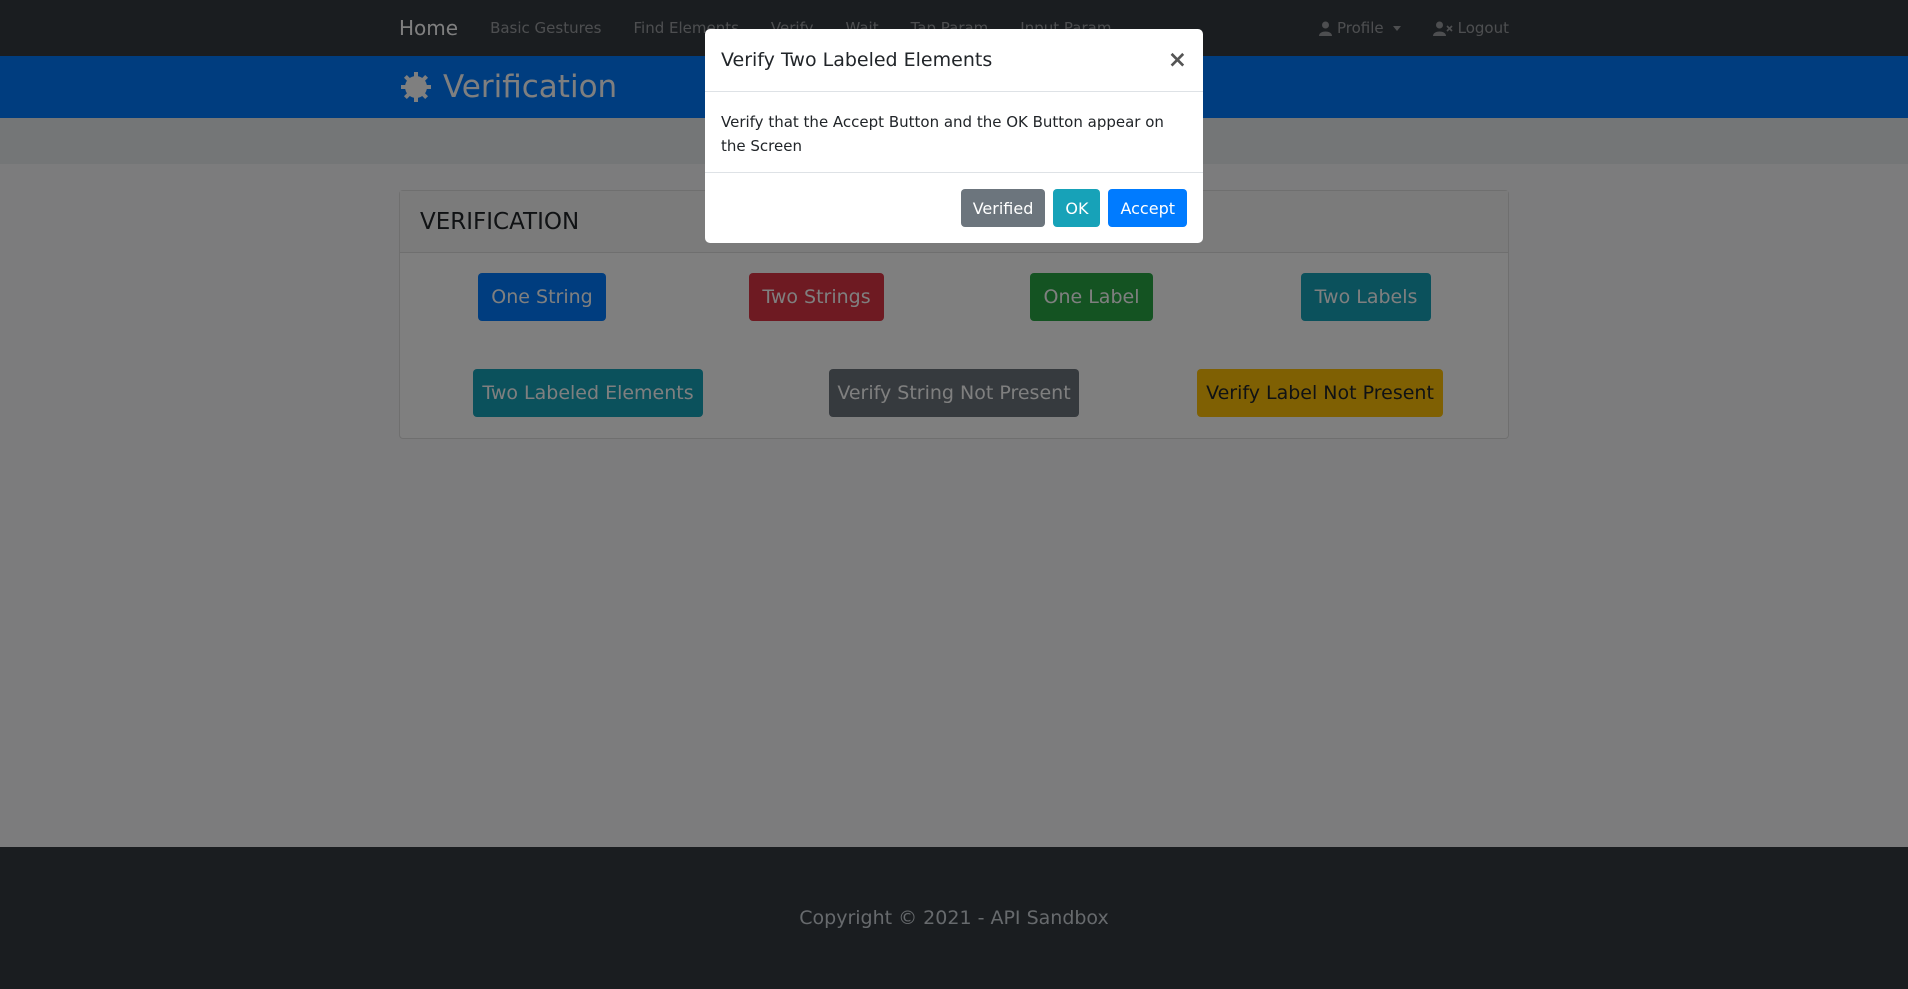 Image resolution: width=1908 pixels, height=989 pixels. I want to click on modal-header: Verify Two Labeled Elements ×, so click(954, 60).